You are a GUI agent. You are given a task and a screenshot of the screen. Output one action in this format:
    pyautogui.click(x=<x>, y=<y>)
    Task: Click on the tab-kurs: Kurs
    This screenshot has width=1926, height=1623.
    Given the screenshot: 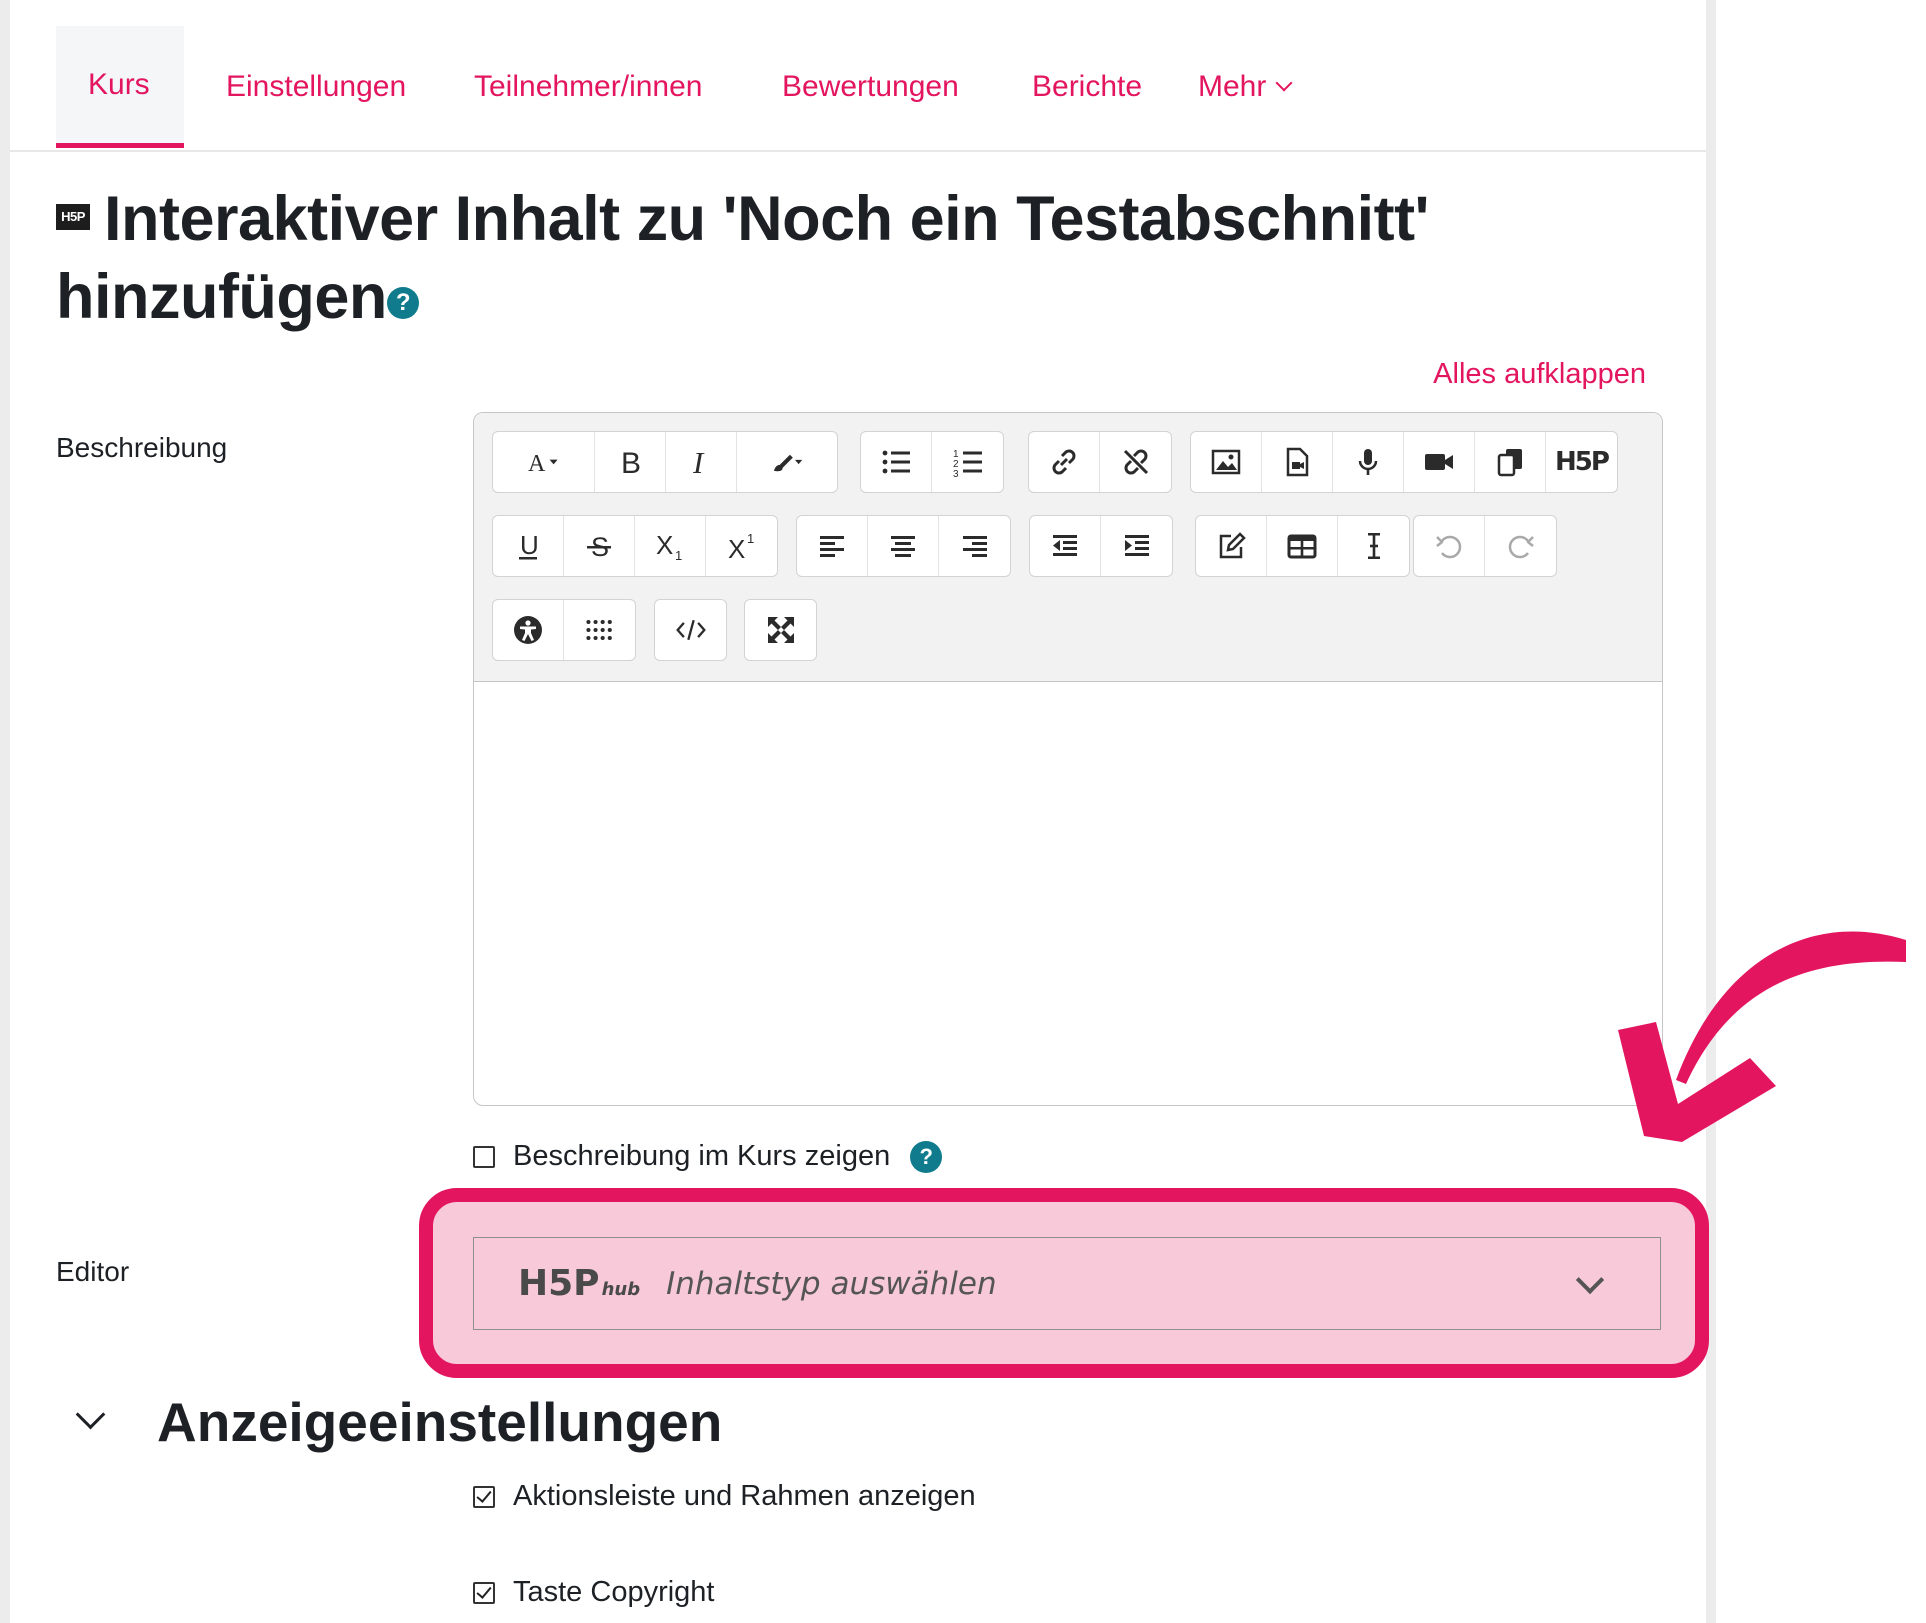 What is the action you would take?
    pyautogui.click(x=120, y=87)
    